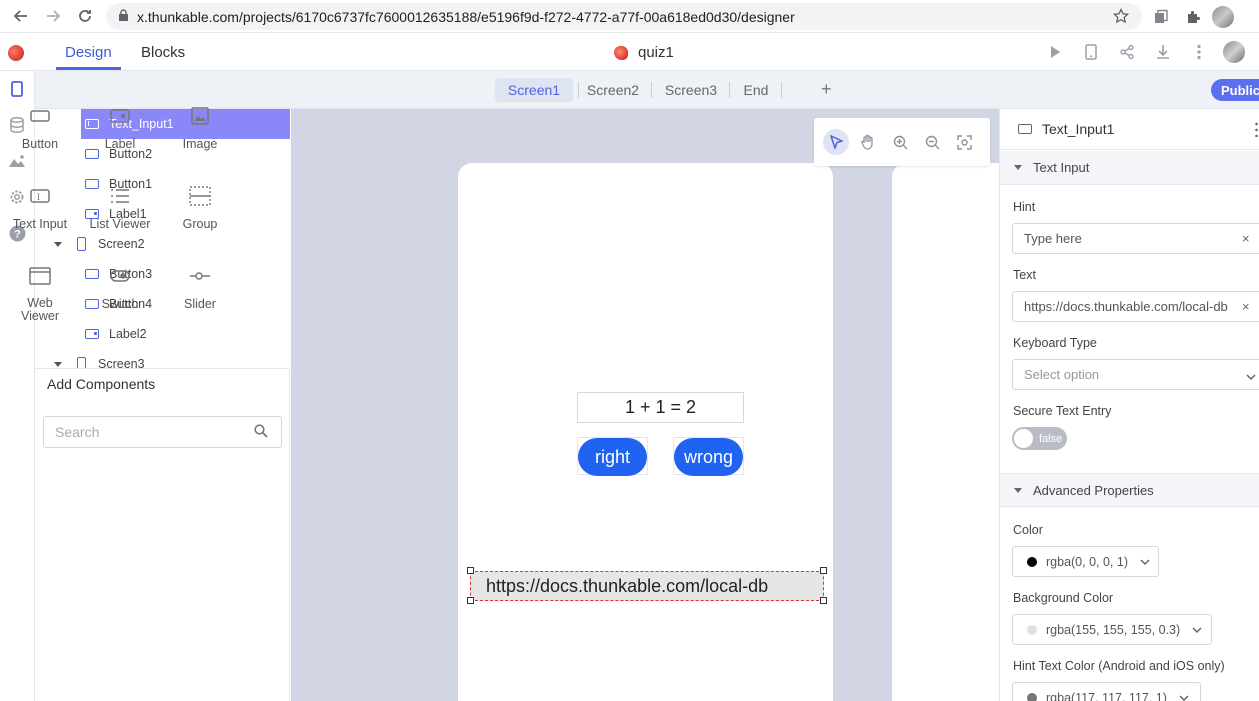 The height and width of the screenshot is (701, 1259). What do you see at coordinates (1053, 238) in the screenshot?
I see `hint-value: Type here` at bounding box center [1053, 238].